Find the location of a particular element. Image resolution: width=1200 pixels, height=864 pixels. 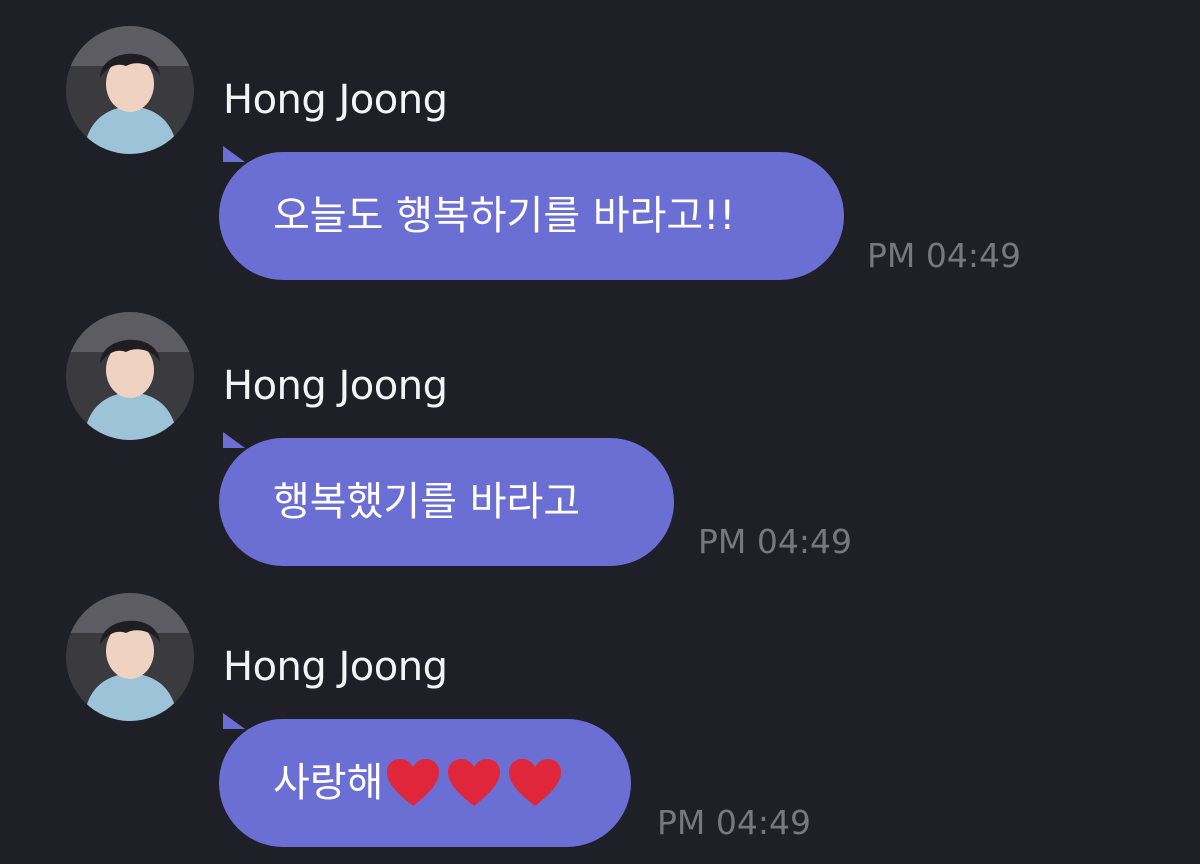

message-bubble: 오늘도 행복하기를 바라고!! is located at coordinates (531, 216).